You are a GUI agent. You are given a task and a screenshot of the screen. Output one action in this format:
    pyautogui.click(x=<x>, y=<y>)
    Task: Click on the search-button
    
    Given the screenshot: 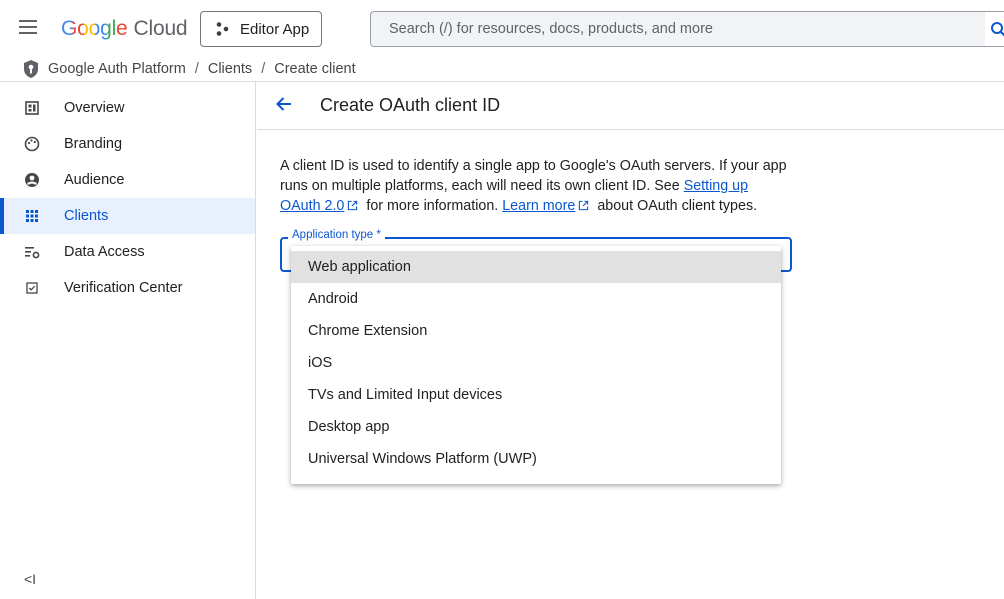 What is the action you would take?
    pyautogui.click(x=994, y=29)
    